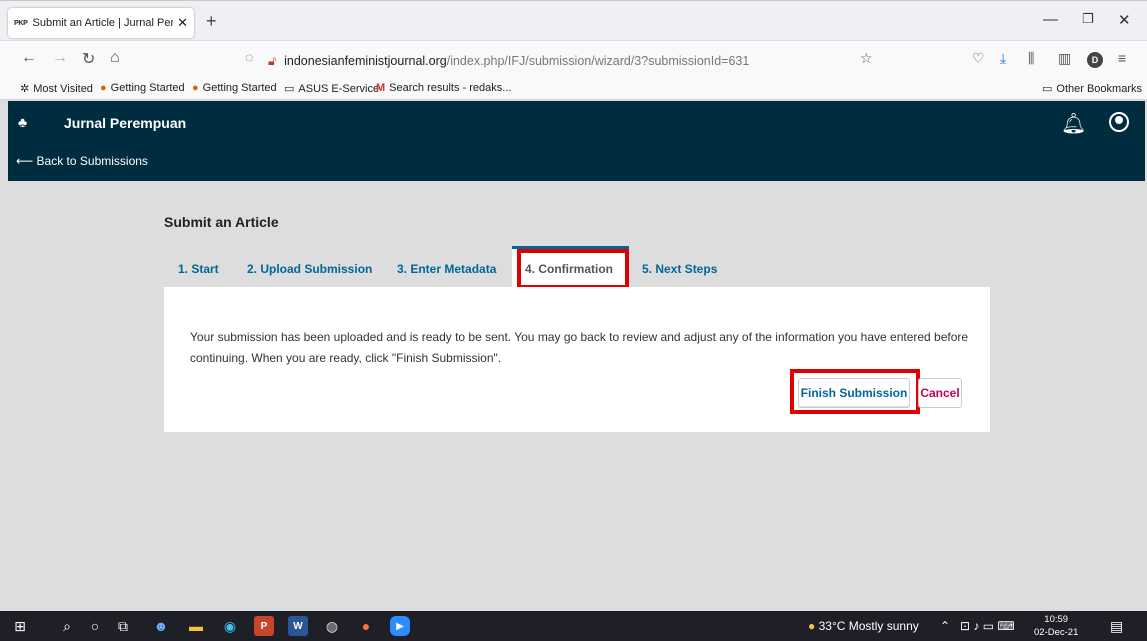 This screenshot has width=1147, height=641. I want to click on system-clock: 10:59 02-Dec-21, so click(1056, 626).